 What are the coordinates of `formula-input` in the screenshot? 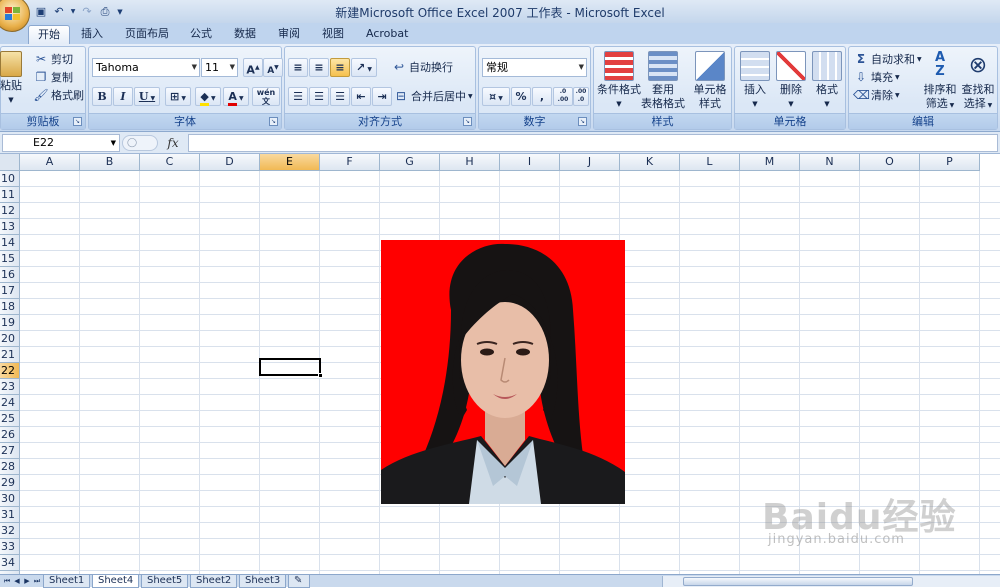 It's located at (593, 143).